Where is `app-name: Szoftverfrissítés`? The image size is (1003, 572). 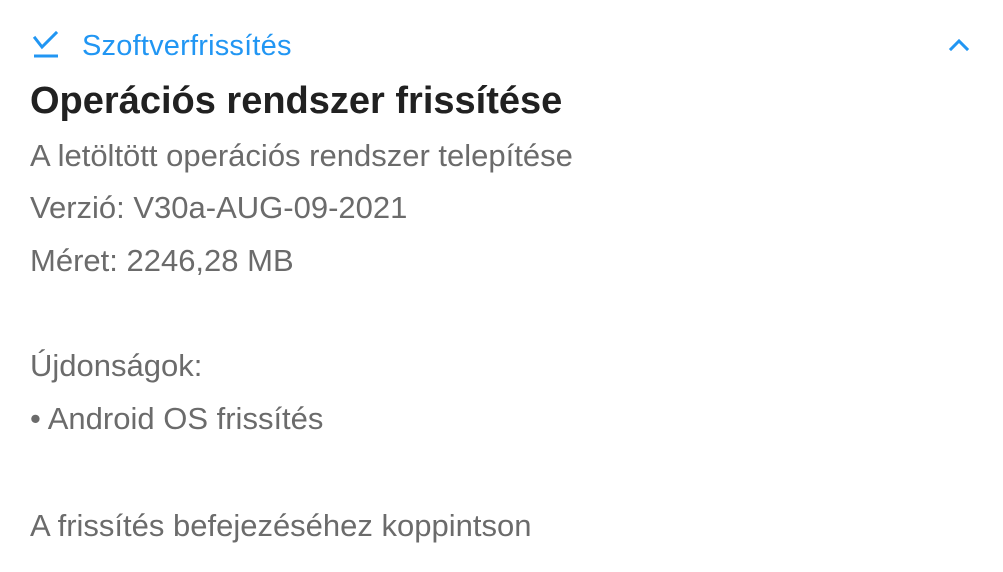 app-name: Szoftverfrissítés is located at coordinates (187, 45).